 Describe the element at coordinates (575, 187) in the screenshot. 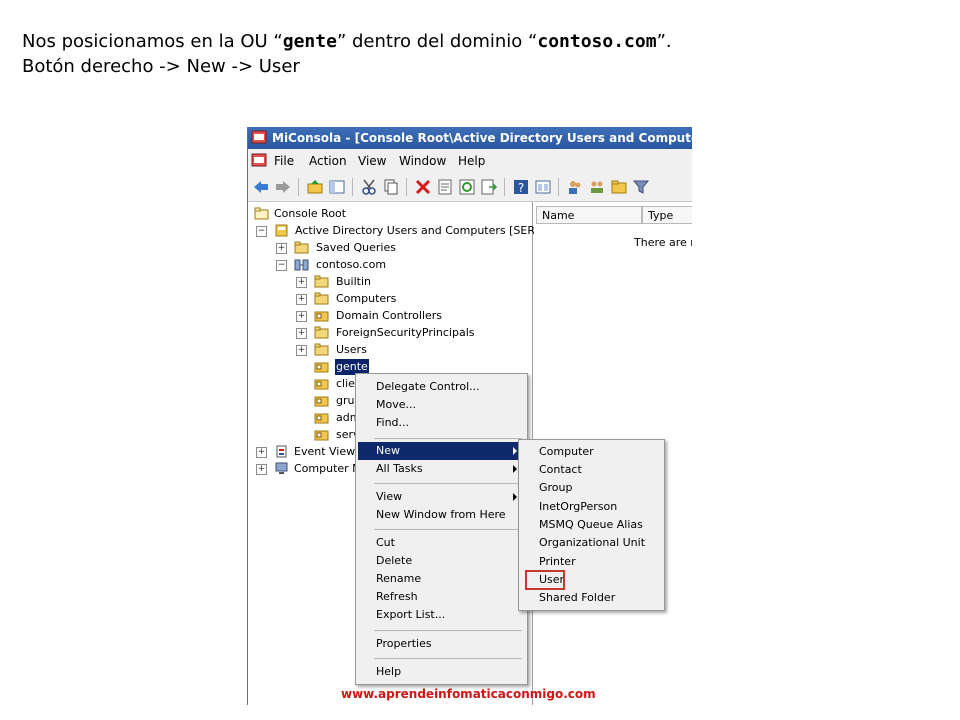

I see `users-icon` at that location.